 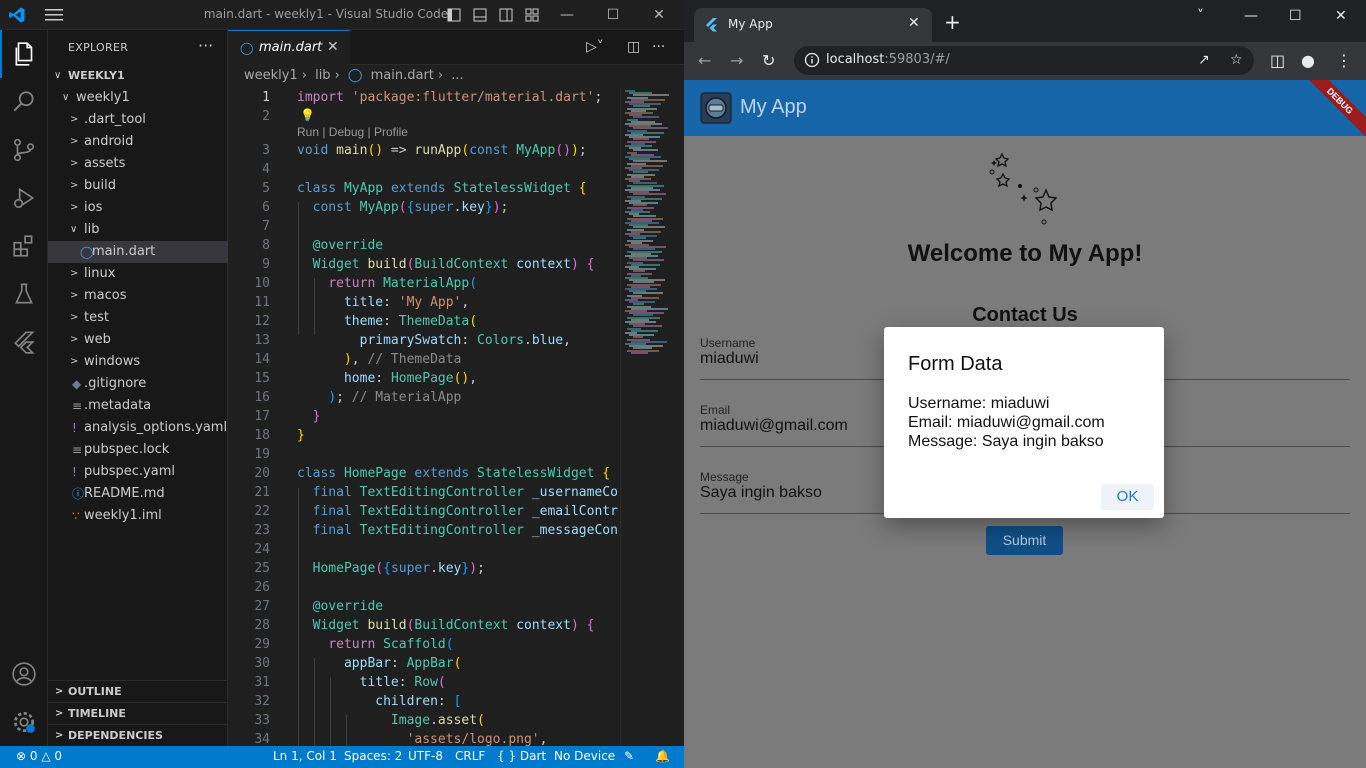 What do you see at coordinates (633, 47) in the screenshot?
I see `split-editor-icon: ◫` at bounding box center [633, 47].